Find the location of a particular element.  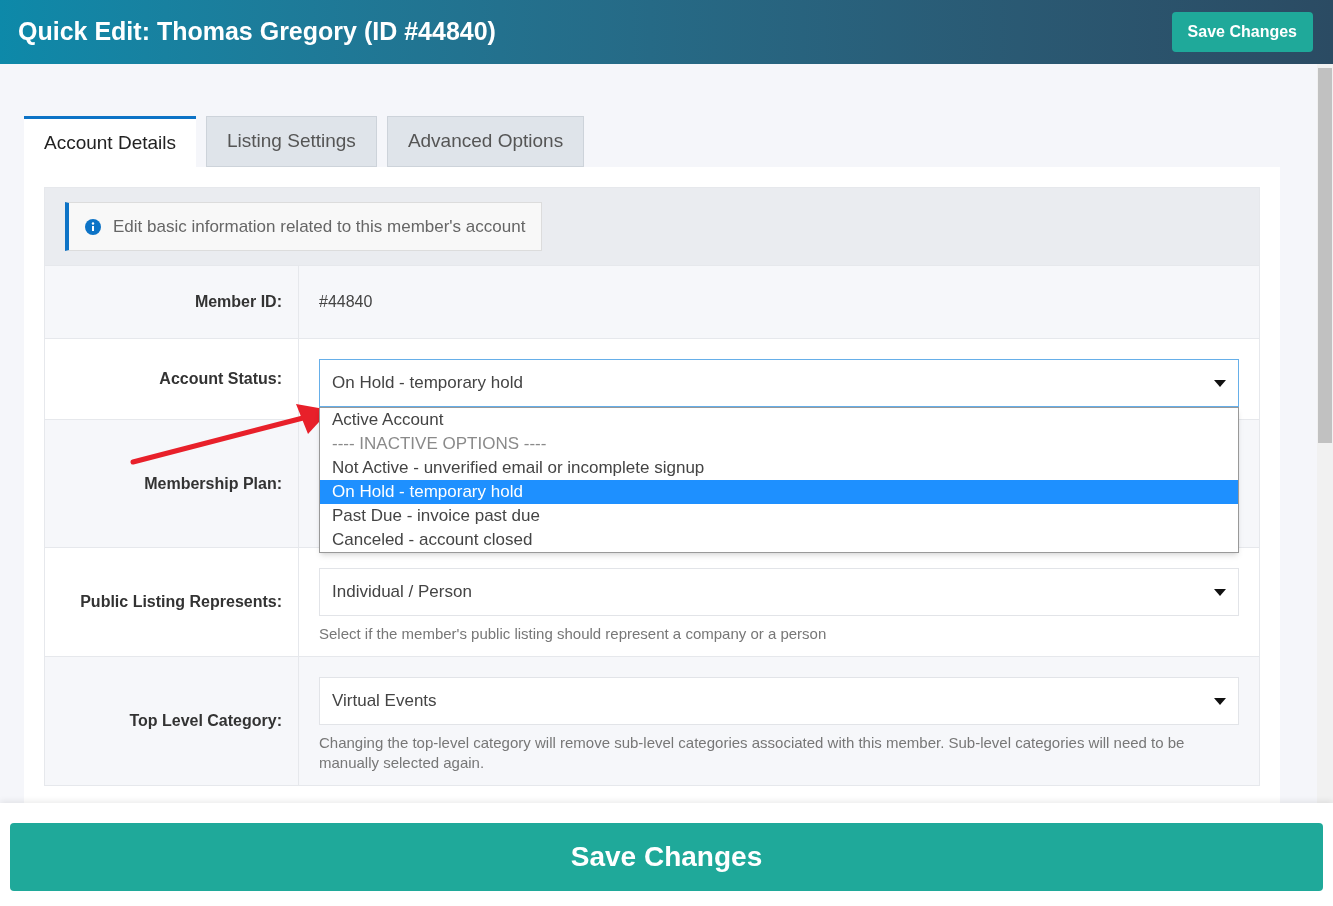

field-label: Top Level Category: is located at coordinates (205, 721).